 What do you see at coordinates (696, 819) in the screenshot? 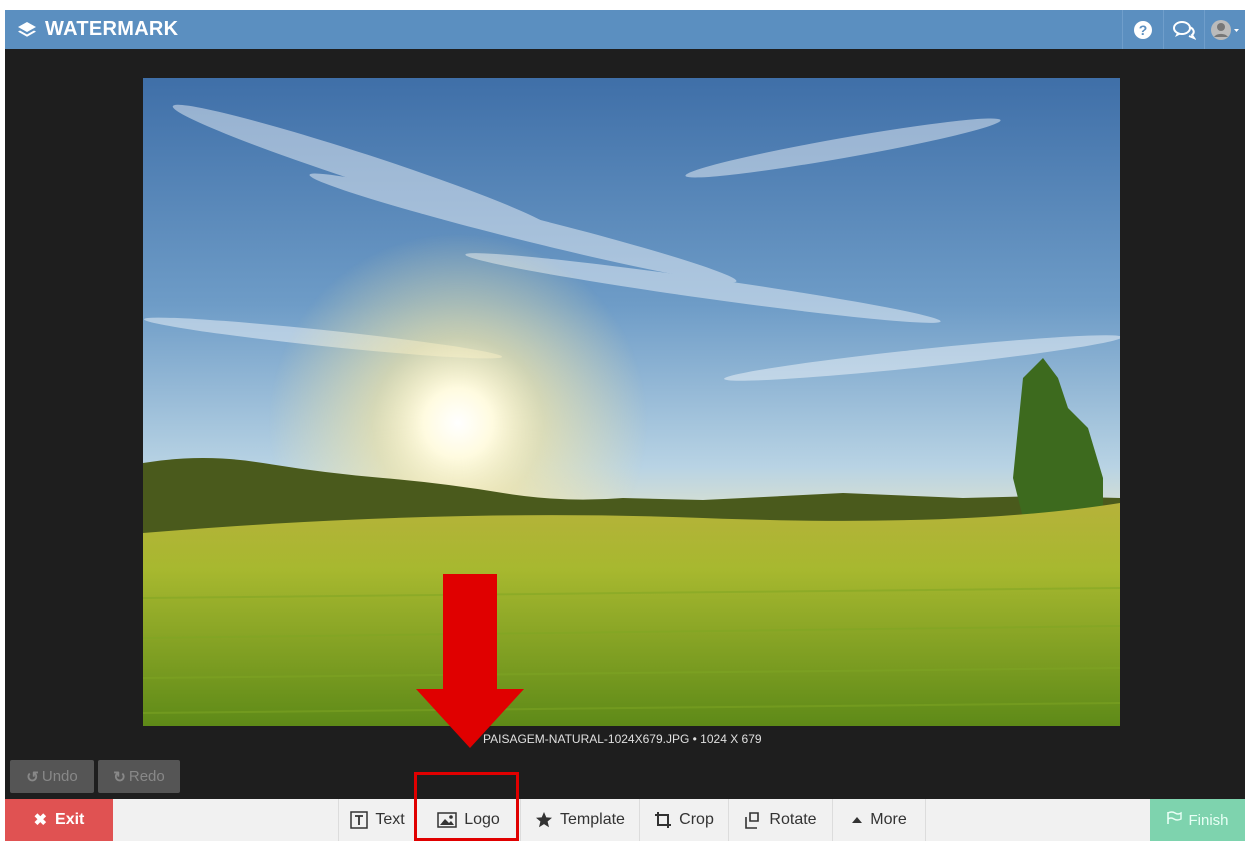
I see `crop-tool-label: Crop` at bounding box center [696, 819].